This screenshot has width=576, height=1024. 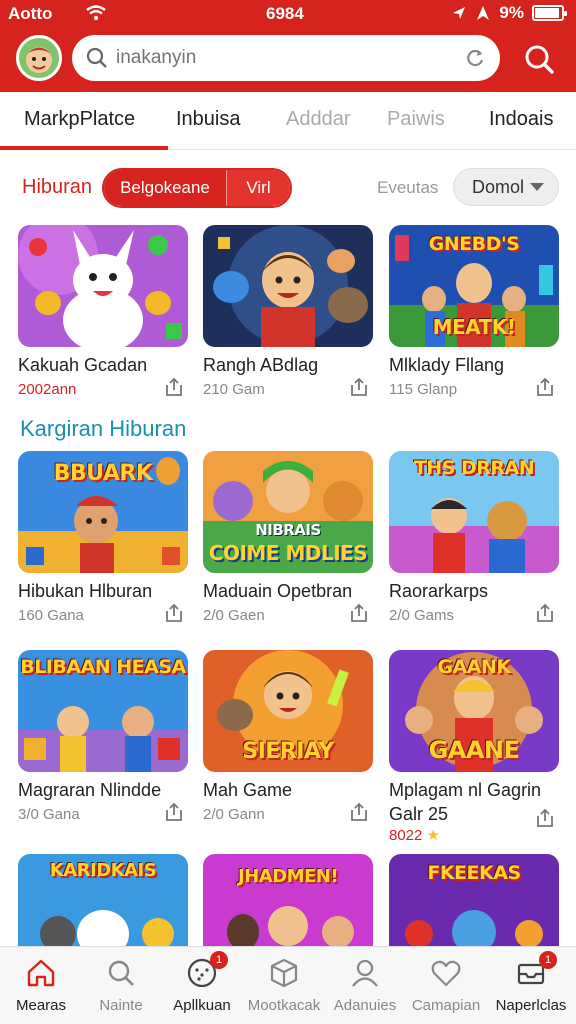 I want to click on nav-item-box: Mootkacak, so click(x=284, y=985).